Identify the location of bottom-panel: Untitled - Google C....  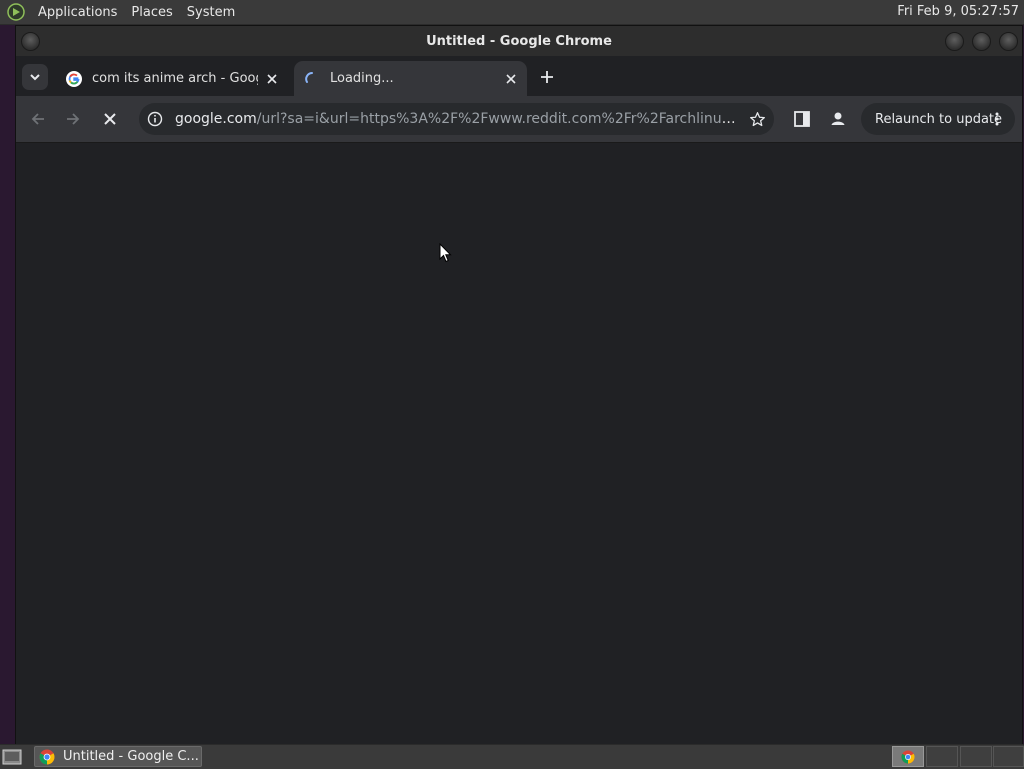
(512, 756).